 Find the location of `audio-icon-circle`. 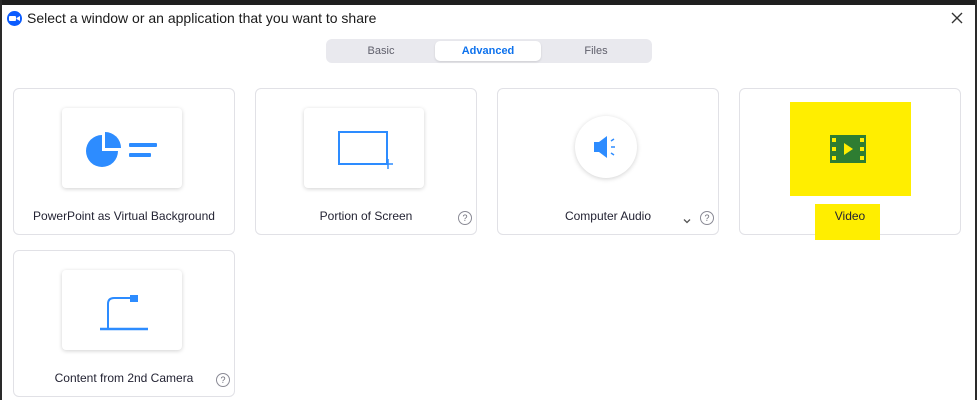

audio-icon-circle is located at coordinates (606, 147).